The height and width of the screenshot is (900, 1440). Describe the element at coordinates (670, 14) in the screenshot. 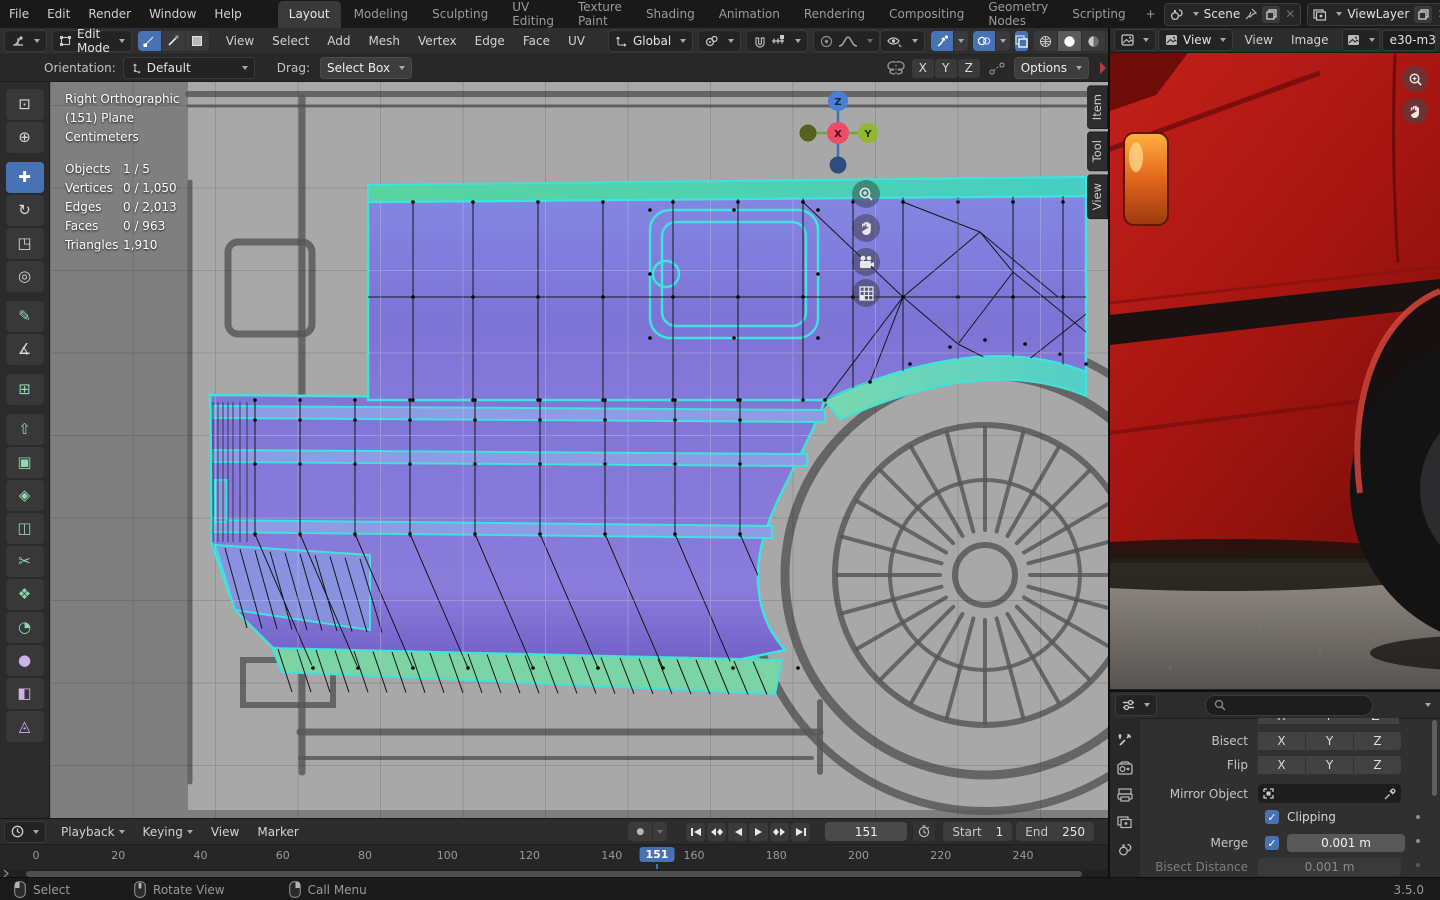

I see `workspace-tab: Shading` at that location.